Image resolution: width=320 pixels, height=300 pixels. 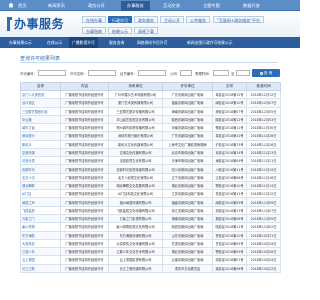 What do you see at coordinates (186, 73) in the screenshot?
I see `company-input` at bounding box center [186, 73].